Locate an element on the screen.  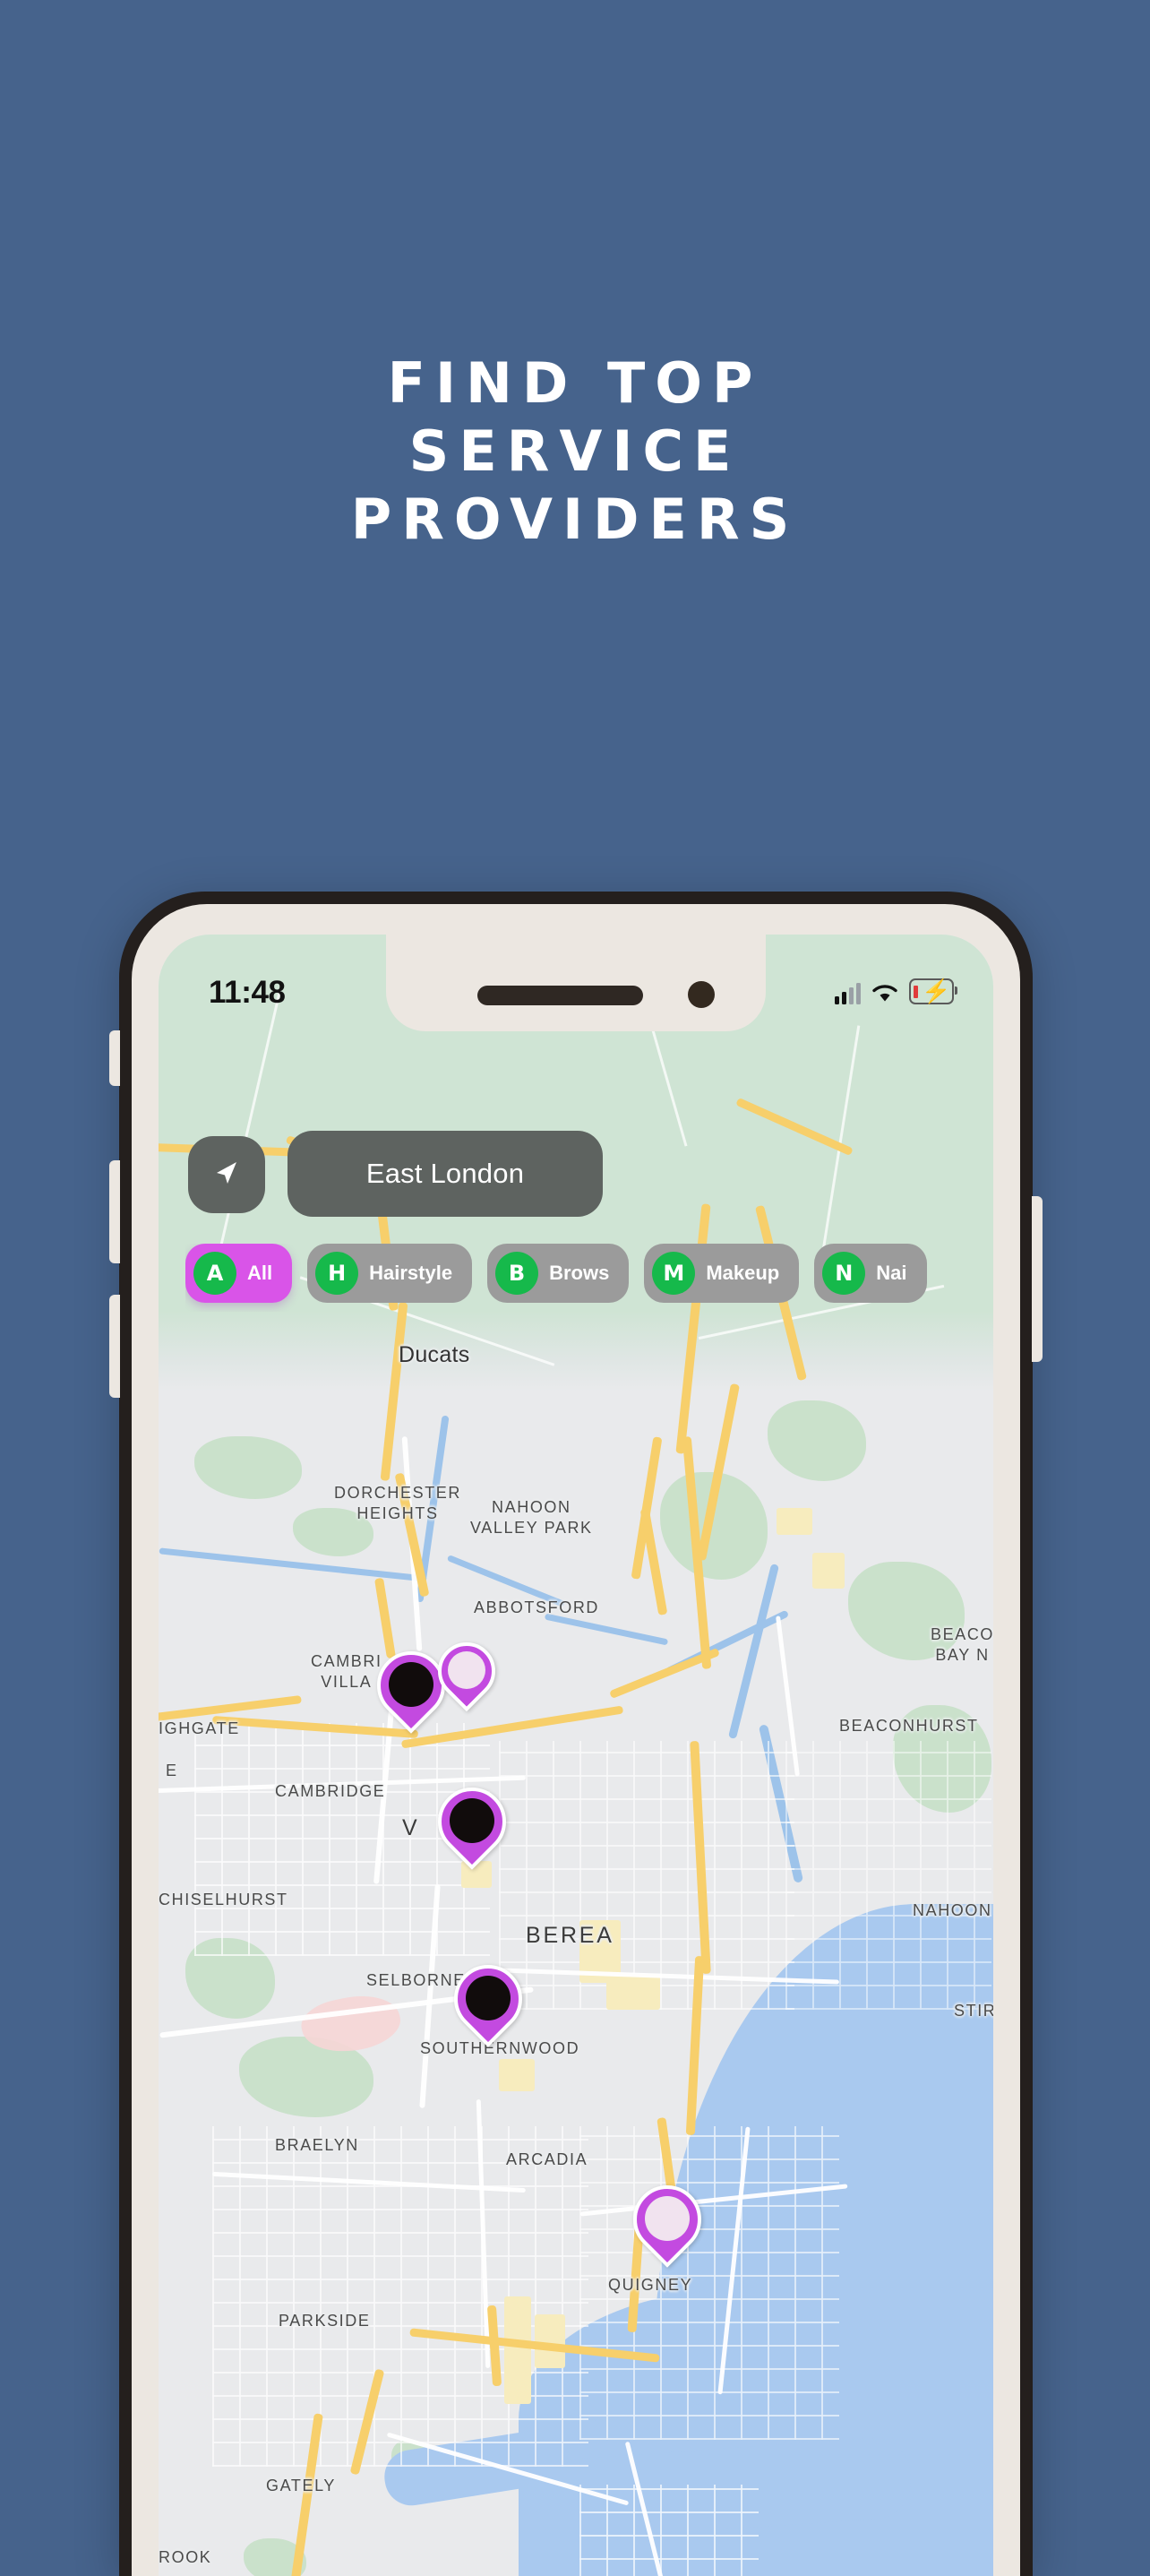
location-search-field: East London is located at coordinates (445, 1174).